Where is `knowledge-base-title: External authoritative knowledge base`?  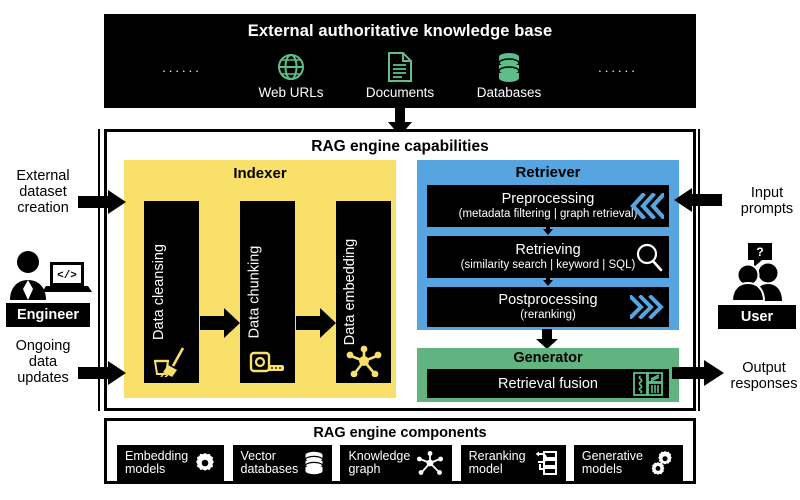
knowledge-base-title: External authoritative knowledge base is located at coordinates (400, 31).